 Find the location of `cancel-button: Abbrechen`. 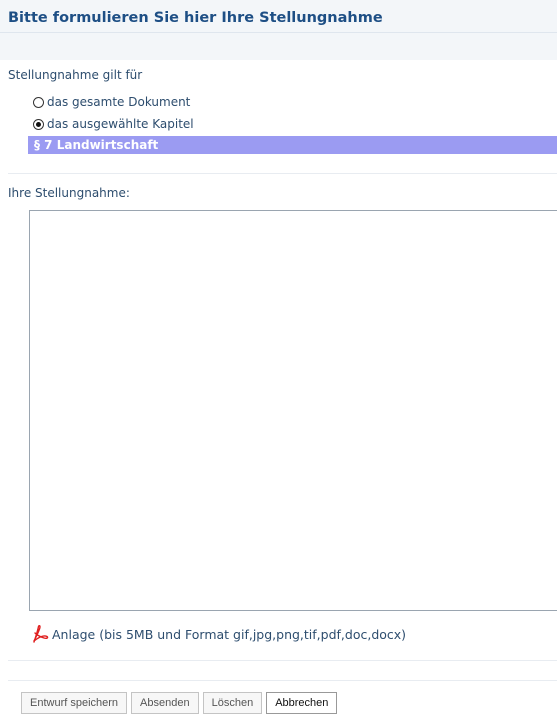

cancel-button: Abbrechen is located at coordinates (302, 703).